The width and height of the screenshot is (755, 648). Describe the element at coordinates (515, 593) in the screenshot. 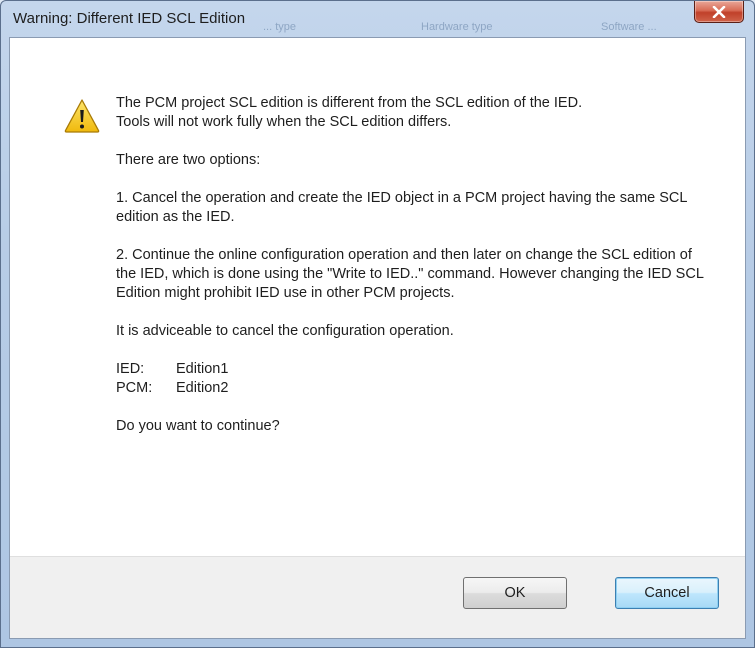

I see `ok-button: OK` at that location.